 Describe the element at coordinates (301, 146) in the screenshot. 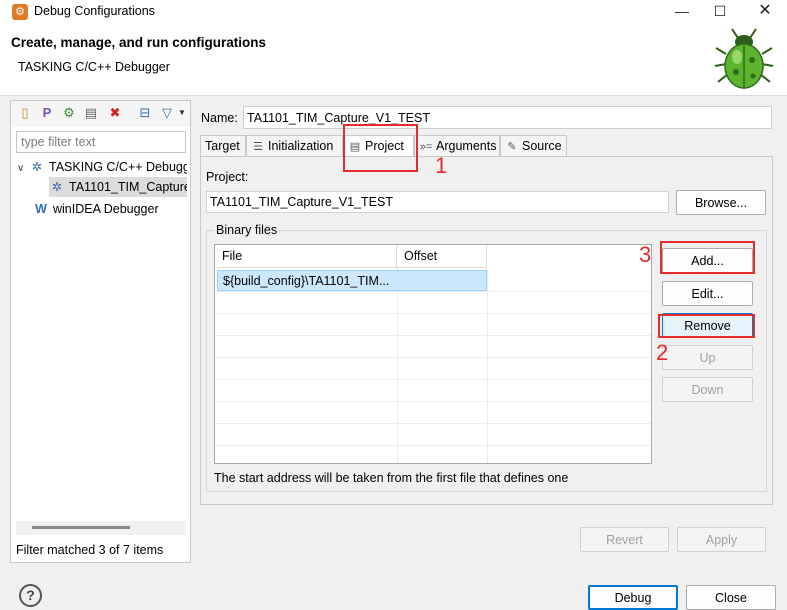

I see `tab-label: Initialization` at that location.